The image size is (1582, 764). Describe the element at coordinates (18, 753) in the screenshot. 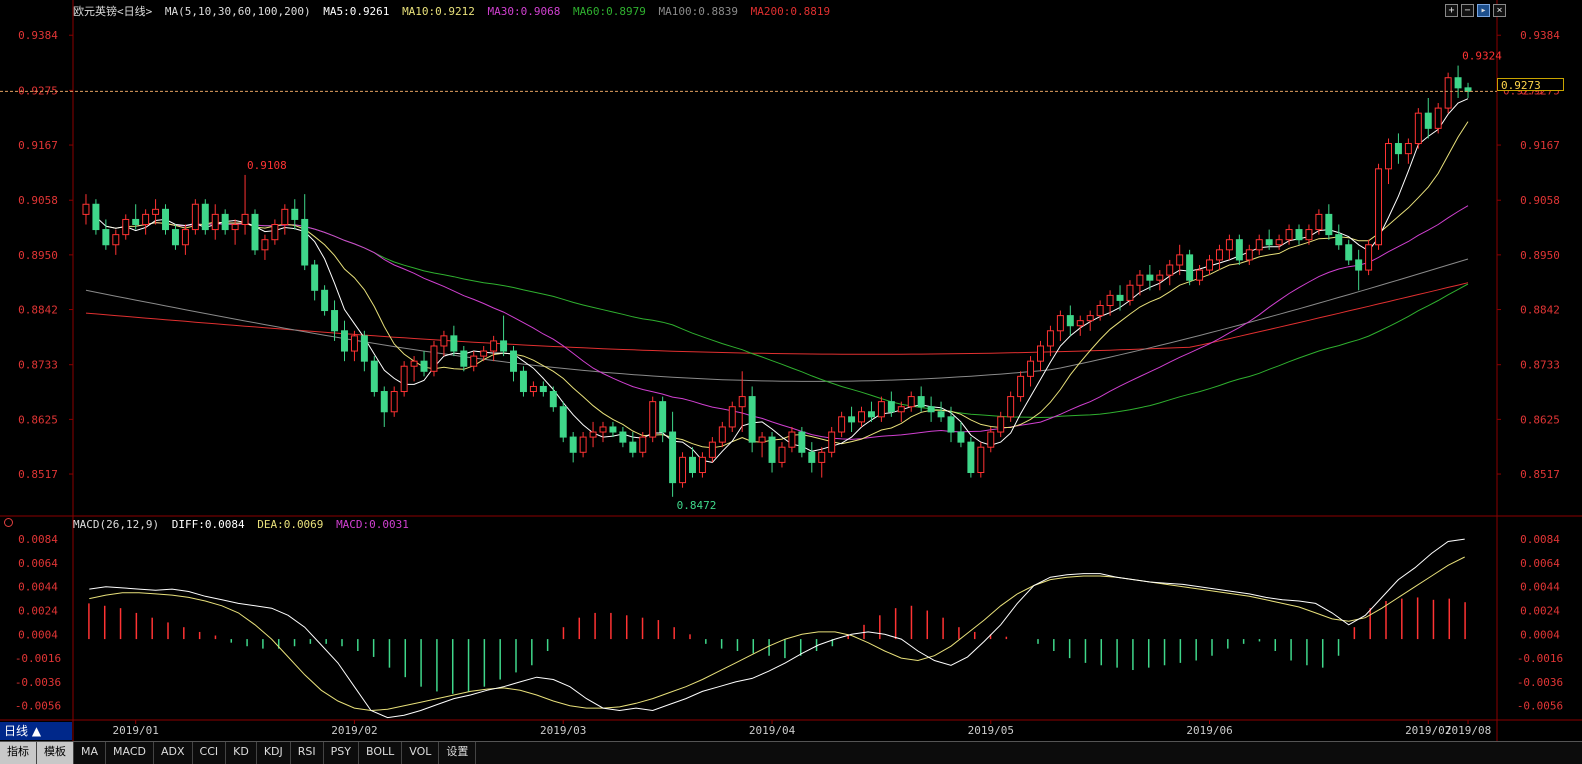

I see `tab-indicator: 指标` at that location.